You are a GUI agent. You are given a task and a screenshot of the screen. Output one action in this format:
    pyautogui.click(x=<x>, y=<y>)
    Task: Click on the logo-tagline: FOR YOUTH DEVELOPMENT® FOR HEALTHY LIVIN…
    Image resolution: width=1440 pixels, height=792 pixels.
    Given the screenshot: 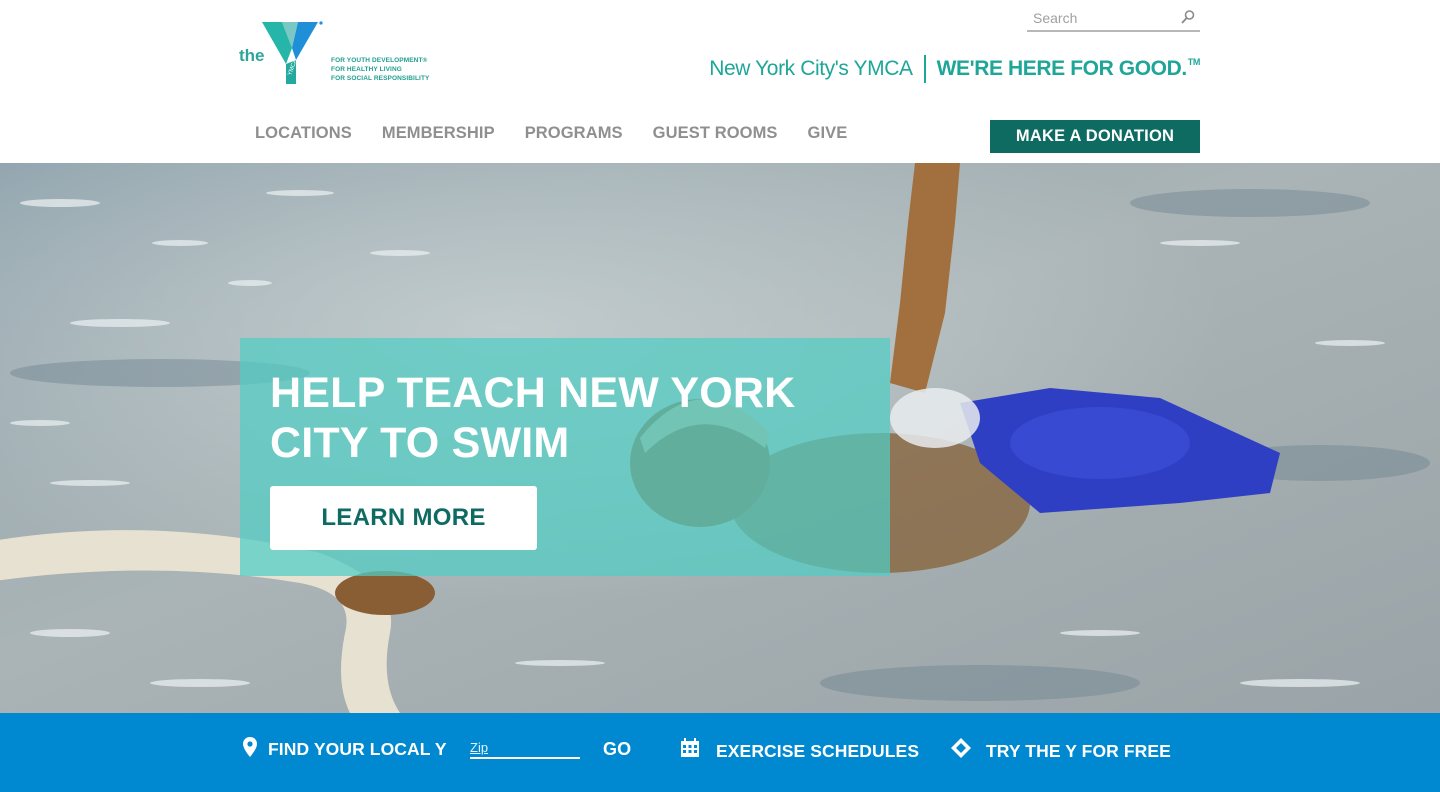 What is the action you would take?
    pyautogui.click(x=380, y=69)
    